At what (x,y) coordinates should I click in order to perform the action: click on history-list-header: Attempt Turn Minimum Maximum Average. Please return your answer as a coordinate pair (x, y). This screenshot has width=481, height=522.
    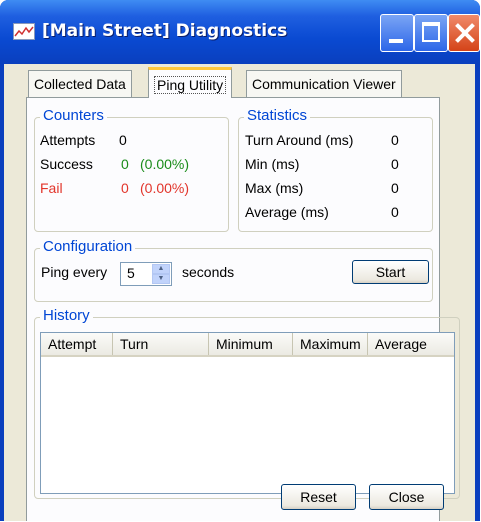
    Looking at the image, I should click on (247, 345).